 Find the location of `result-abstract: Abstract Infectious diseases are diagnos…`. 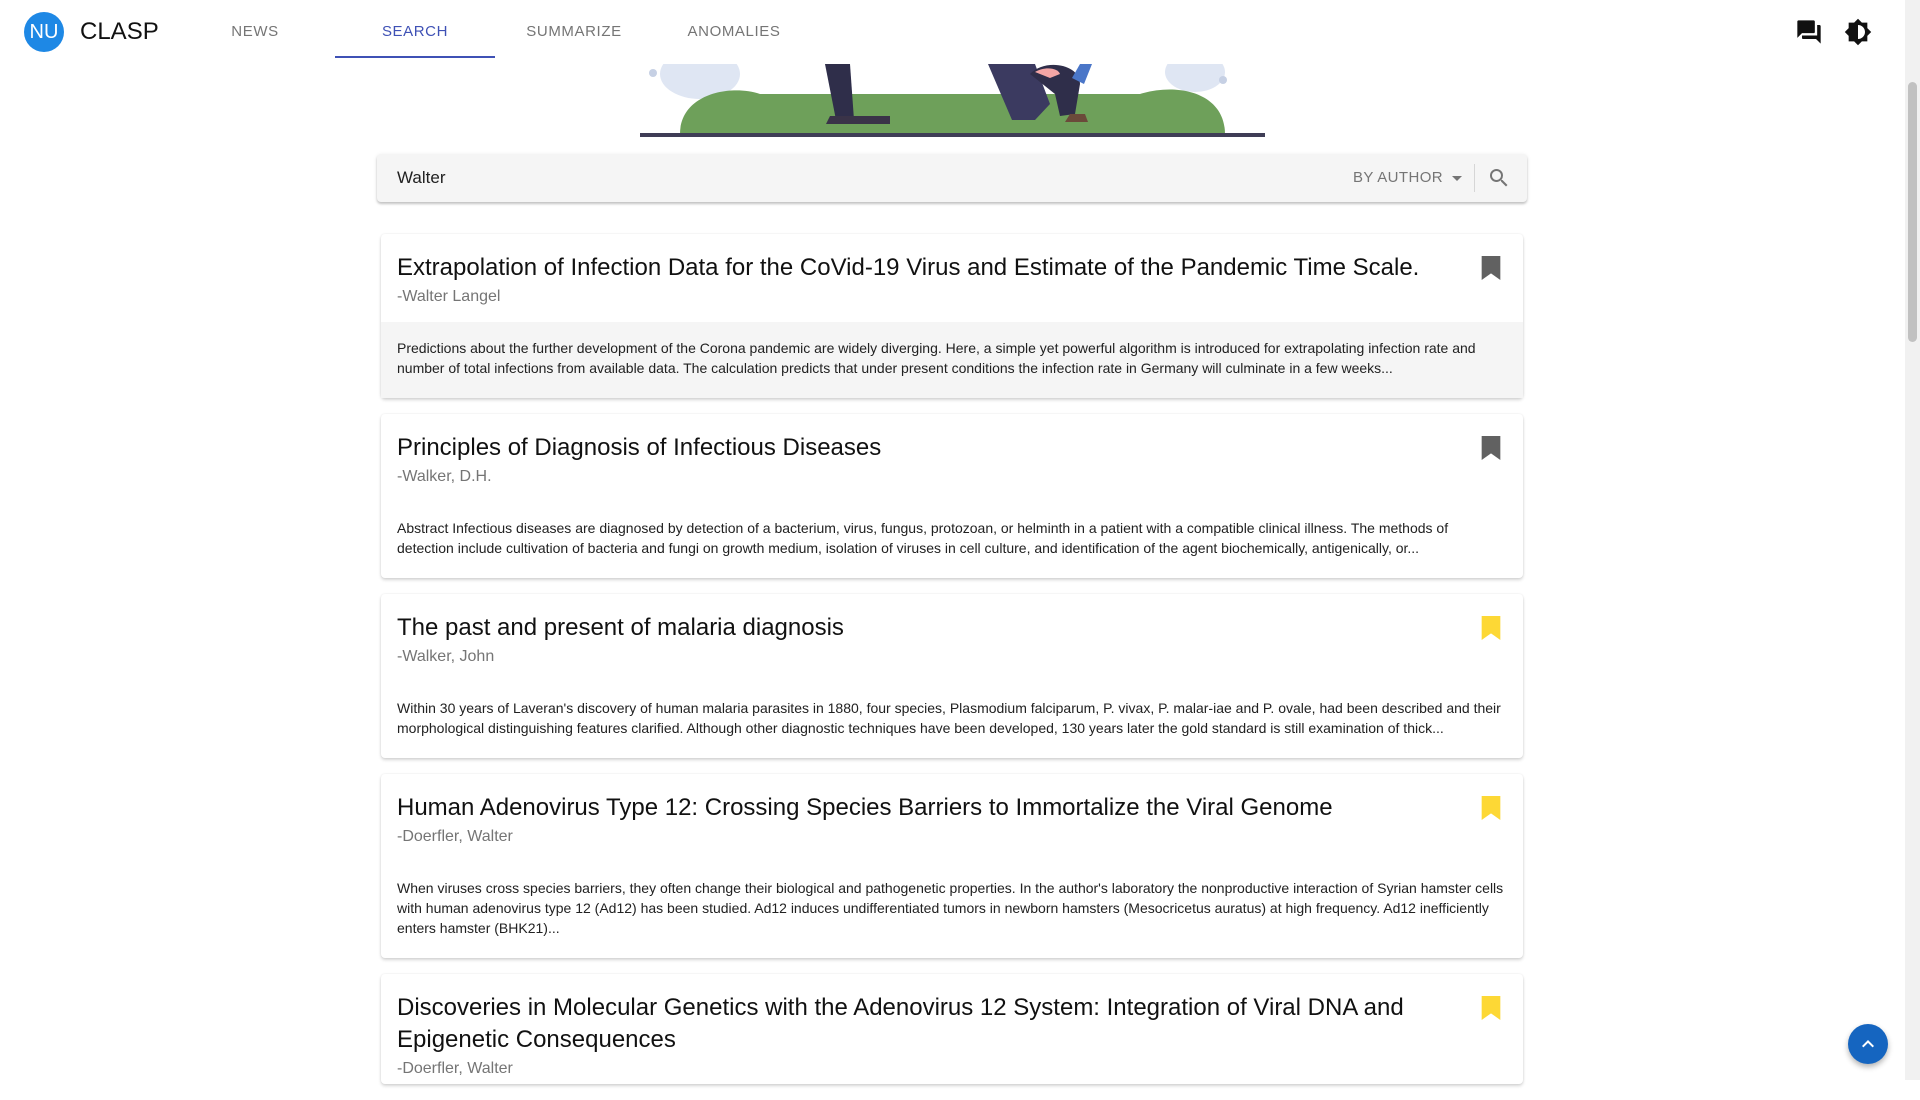

result-abstract: Abstract Infectious diseases are diagnos… is located at coordinates (923, 538).